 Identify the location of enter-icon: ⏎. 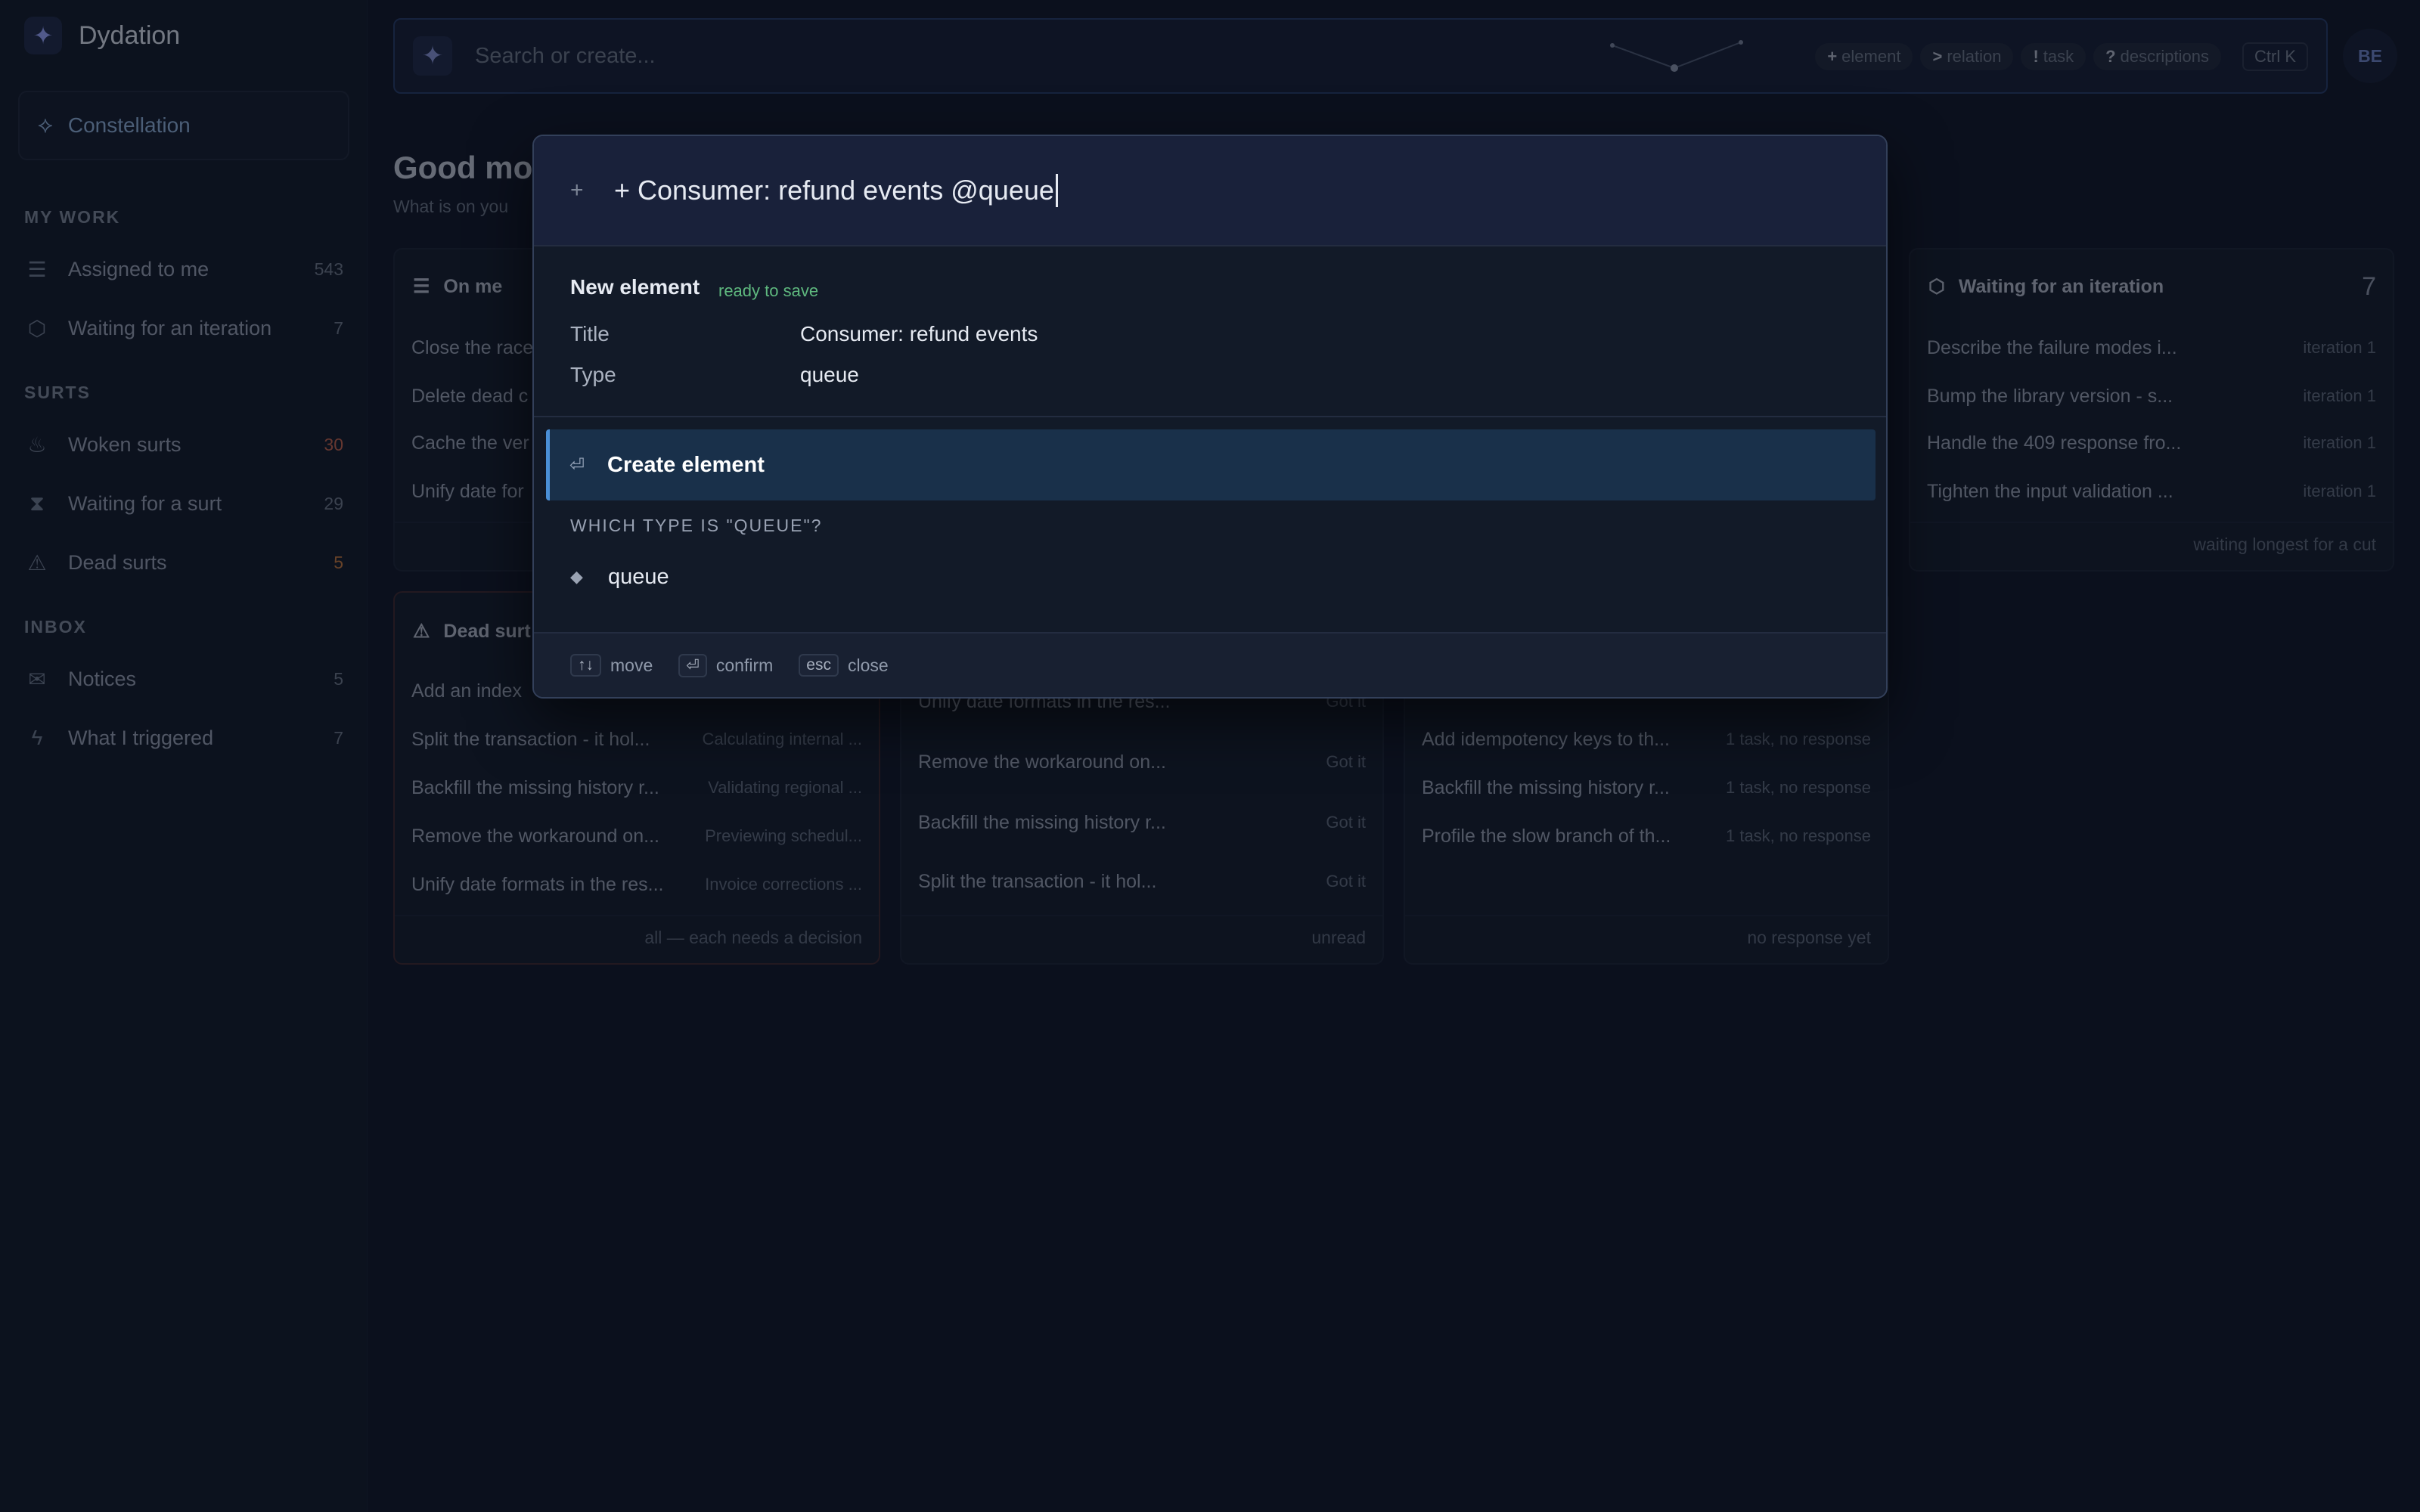
(577, 465).